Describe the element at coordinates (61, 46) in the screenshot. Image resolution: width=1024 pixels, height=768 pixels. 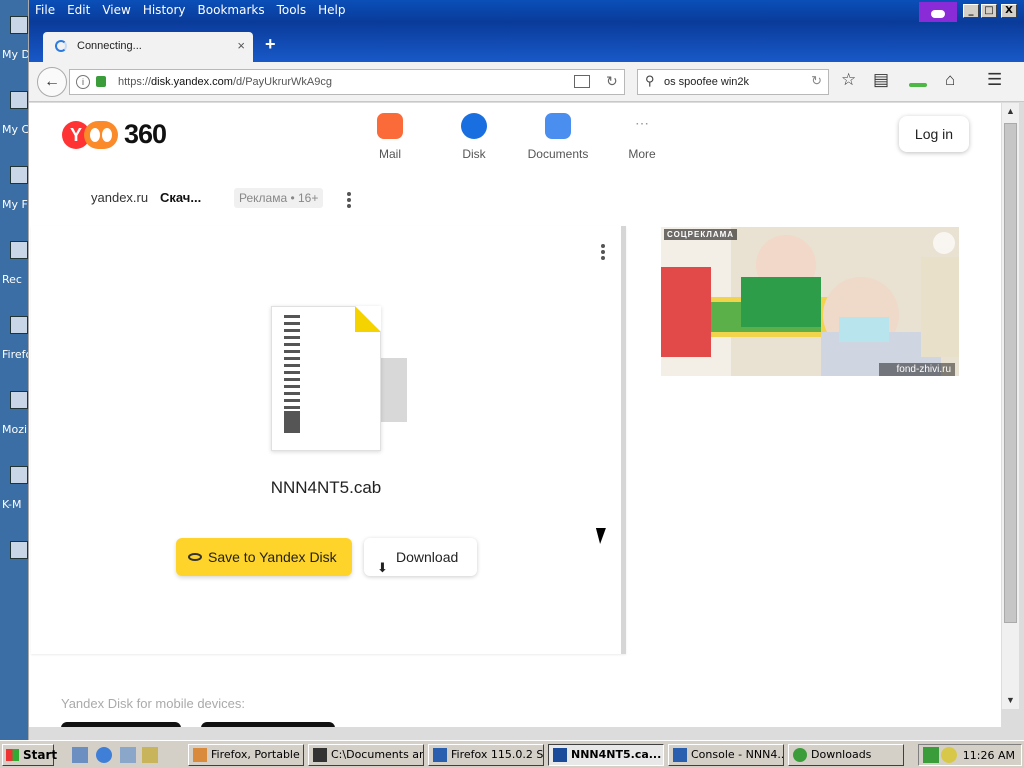
I see `loading-spinner-icon` at that location.